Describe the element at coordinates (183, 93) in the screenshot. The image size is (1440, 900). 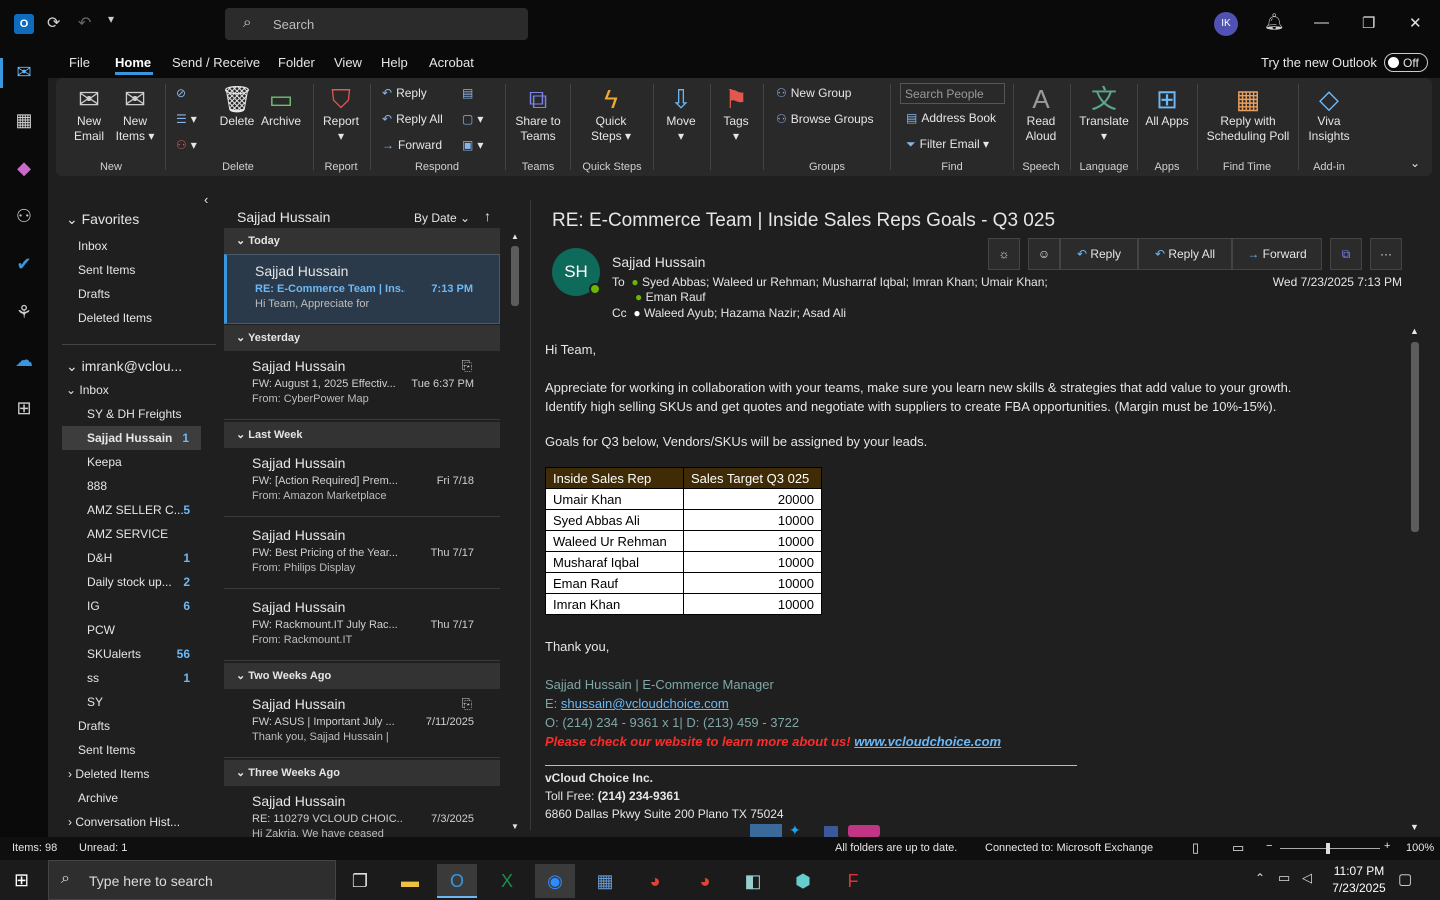
I see `ignore-button: ⊘` at that location.